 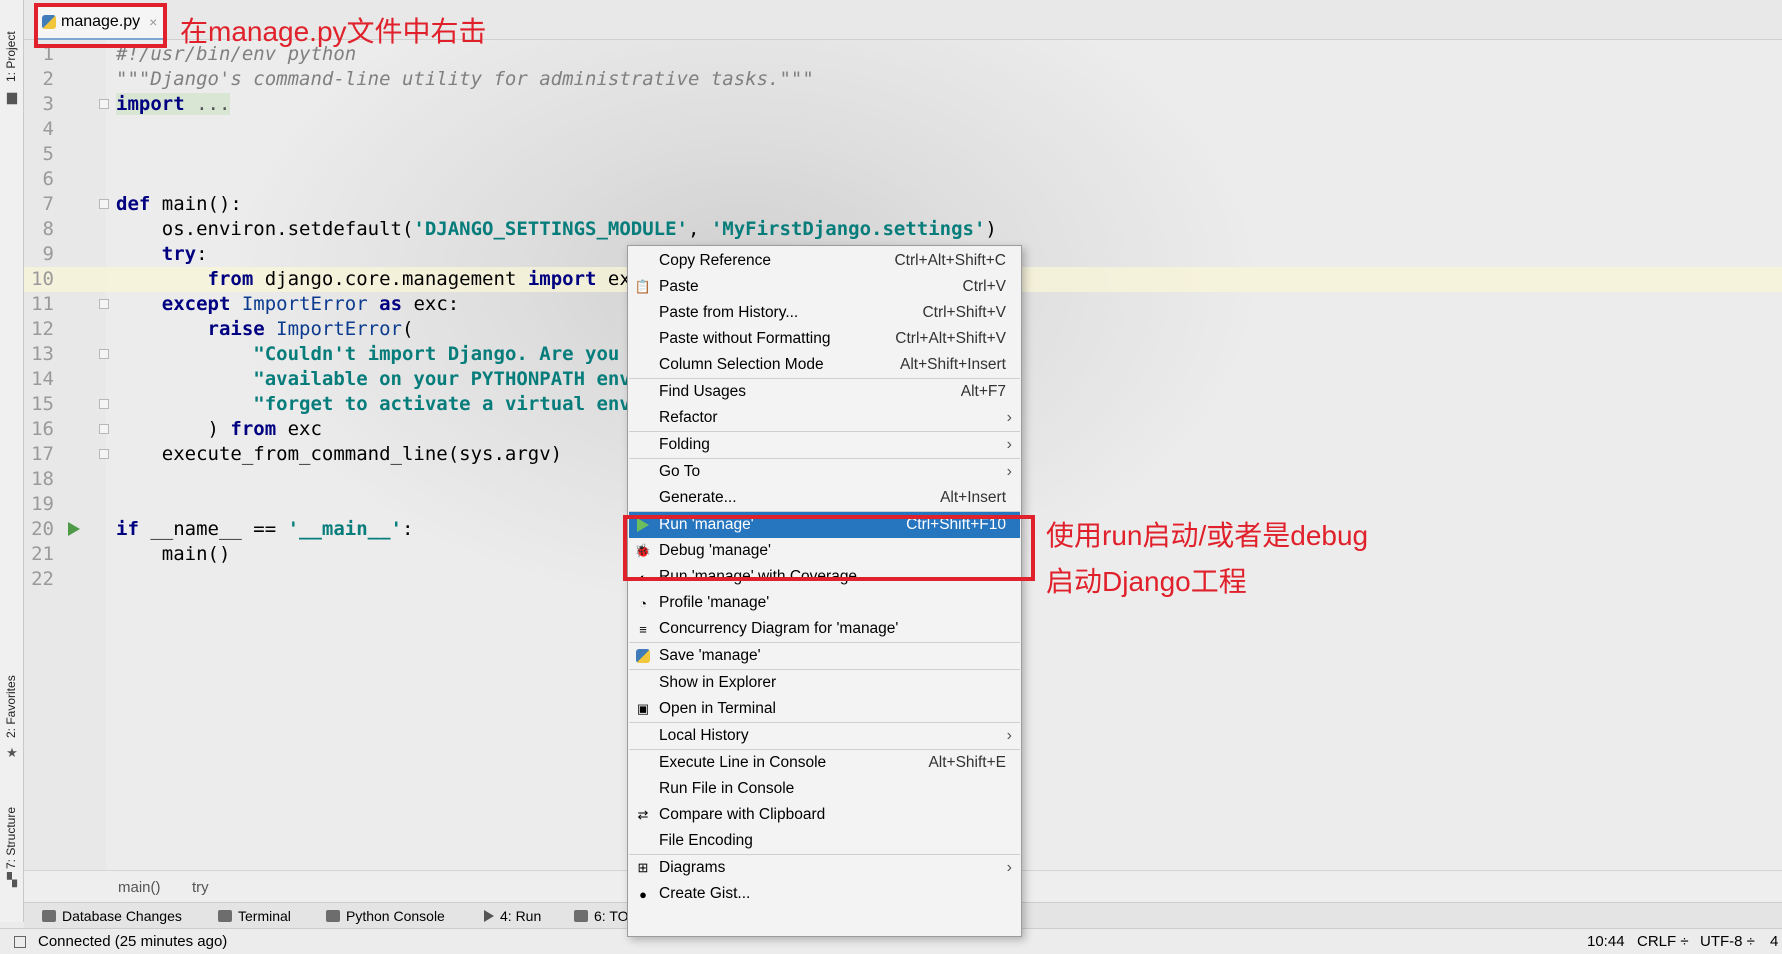 I want to click on menu-item-debug-manage: 🐞 Debug 'manage', so click(x=824, y=551).